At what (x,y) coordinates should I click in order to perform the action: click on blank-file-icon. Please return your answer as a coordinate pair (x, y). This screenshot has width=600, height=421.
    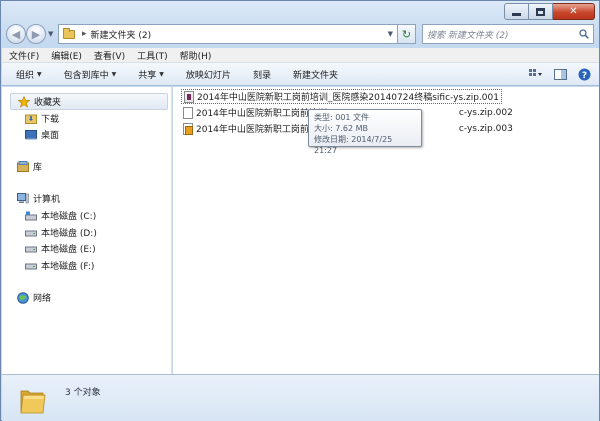
    Looking at the image, I should click on (188, 112).